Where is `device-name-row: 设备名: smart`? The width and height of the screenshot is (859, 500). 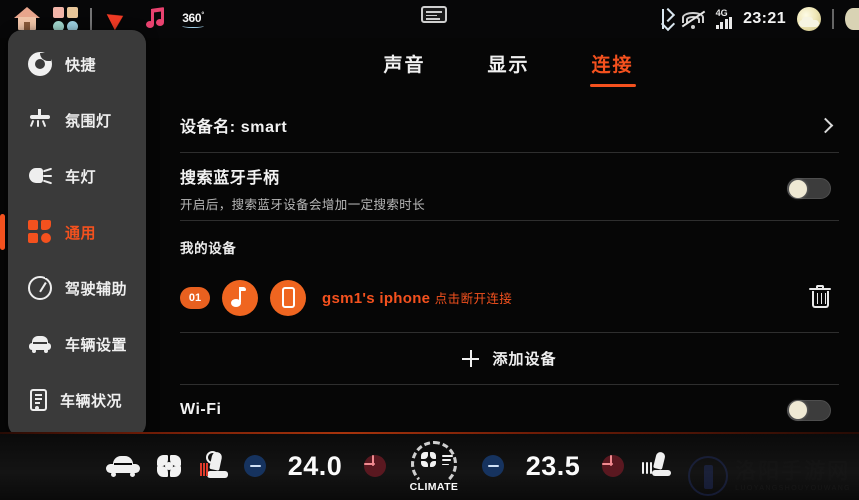
device-name-row: 设备名: smart is located at coordinates (509, 125).